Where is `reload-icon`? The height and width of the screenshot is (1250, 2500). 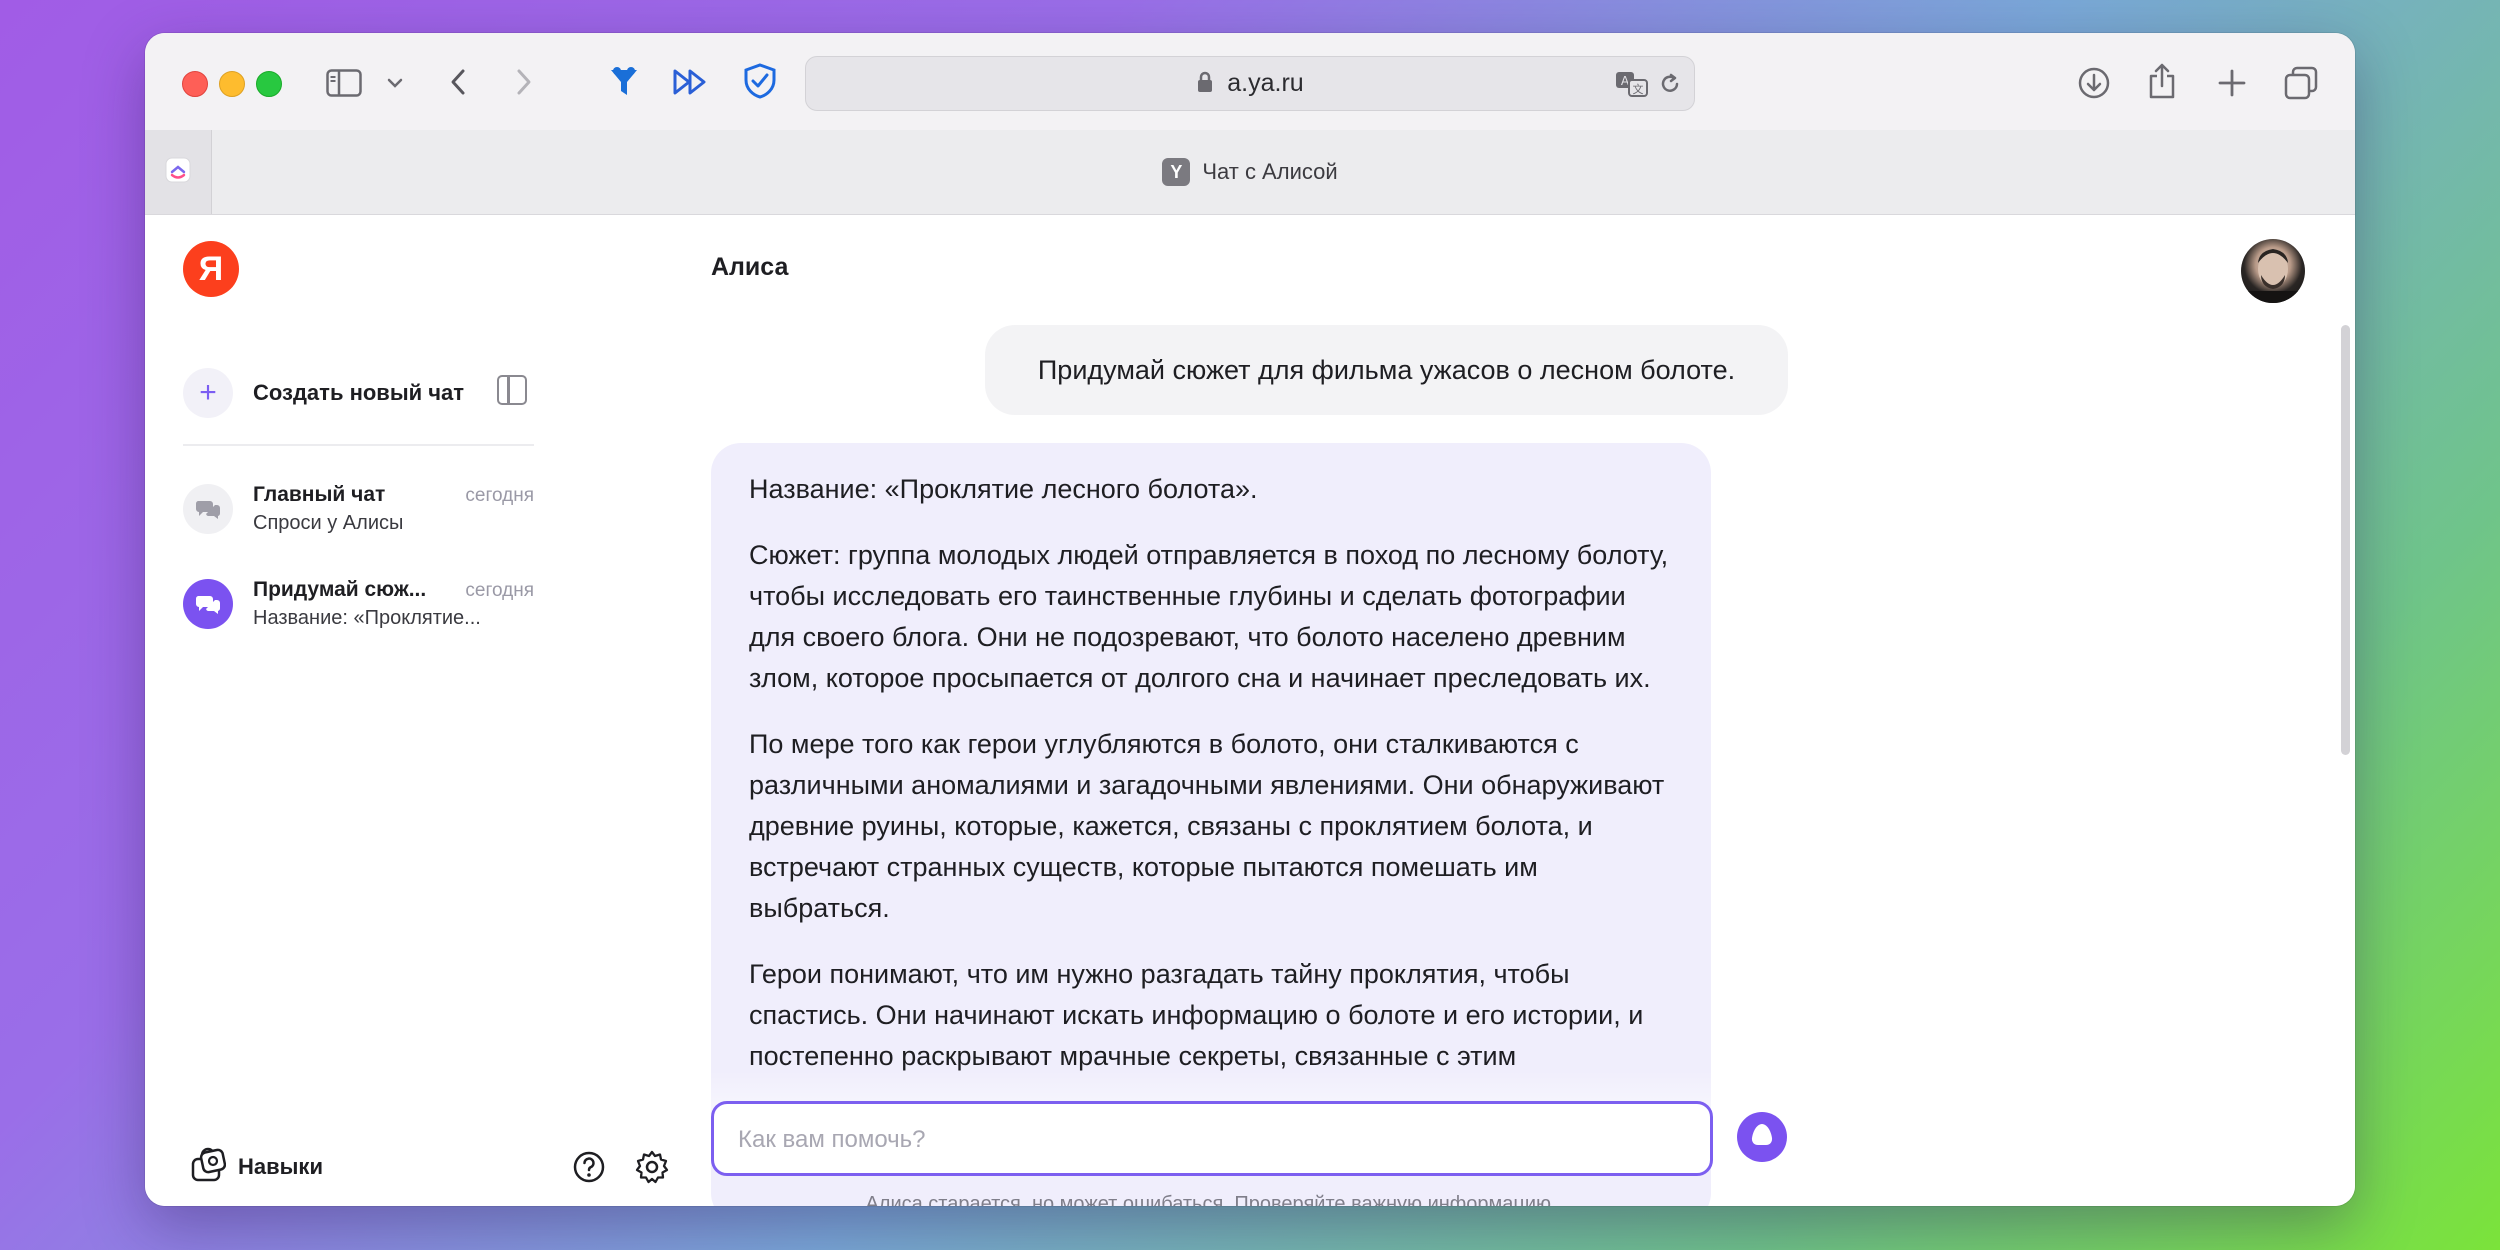 reload-icon is located at coordinates (1670, 84).